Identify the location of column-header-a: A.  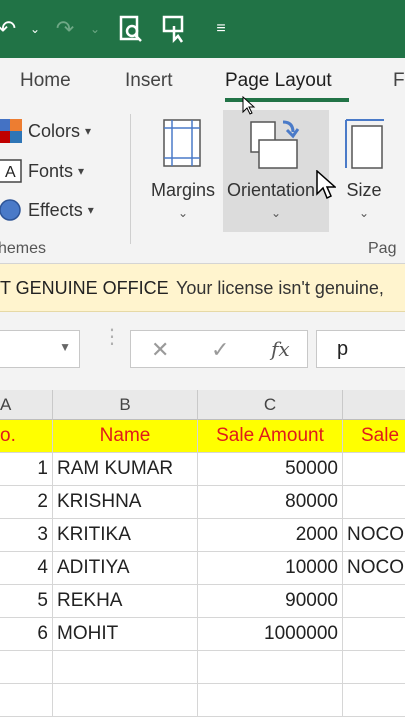
(26, 405).